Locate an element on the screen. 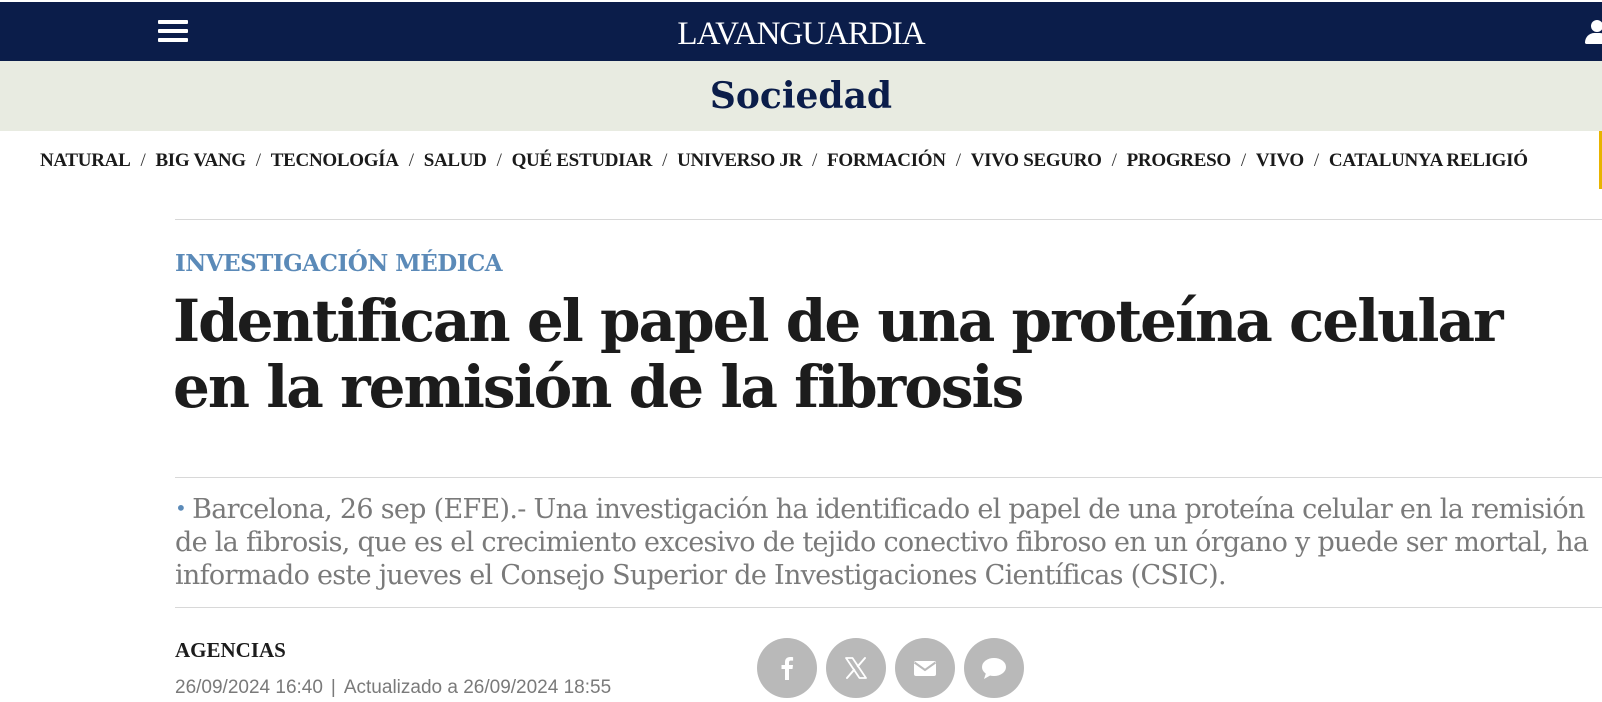 This screenshot has height=702, width=1602. published-date: 26/09/2024 16:40 is located at coordinates (249, 687).